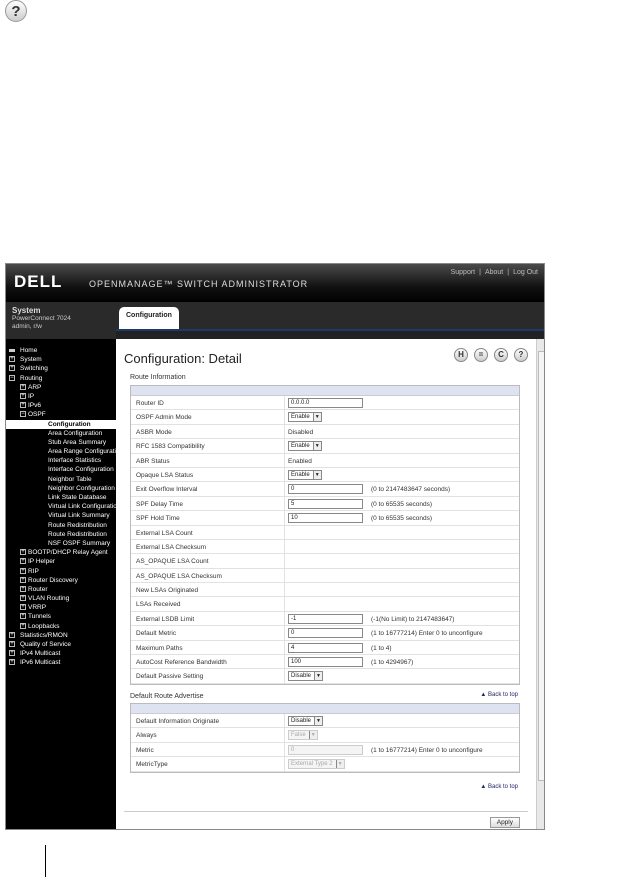  I want to click on text-input: 0.0.0.0, so click(325, 403).